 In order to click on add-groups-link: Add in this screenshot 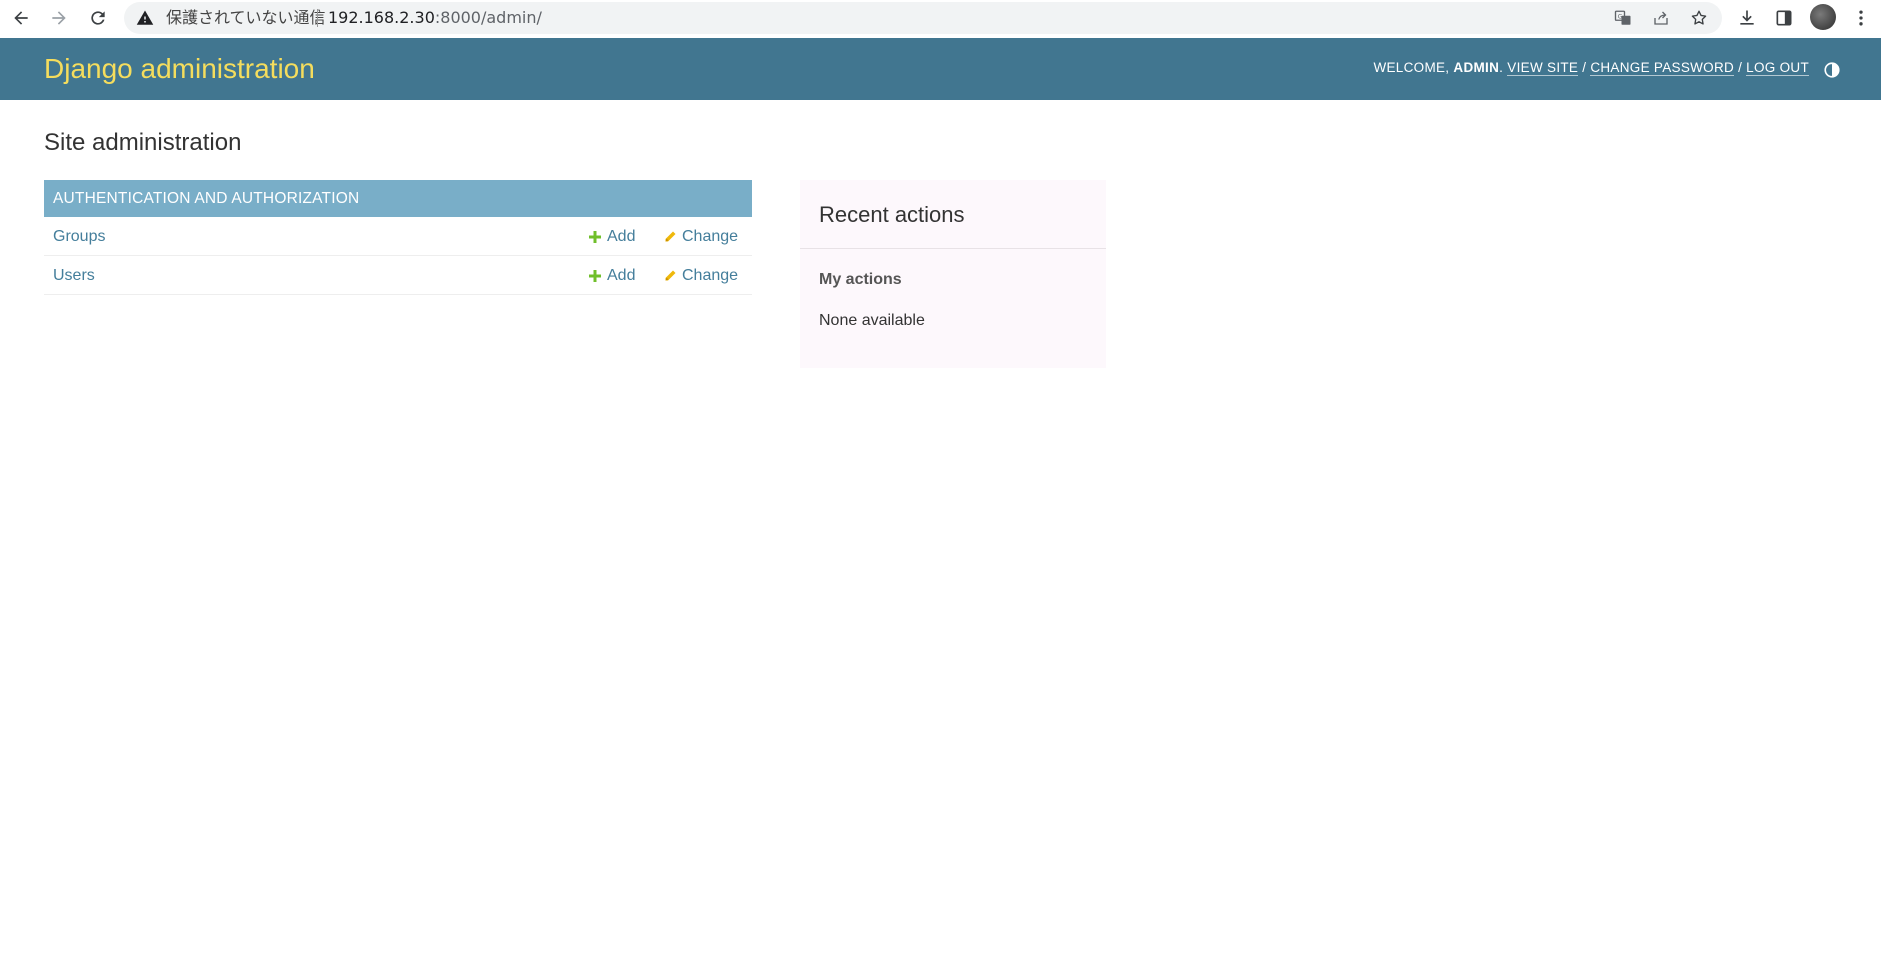, I will do `click(611, 237)`.